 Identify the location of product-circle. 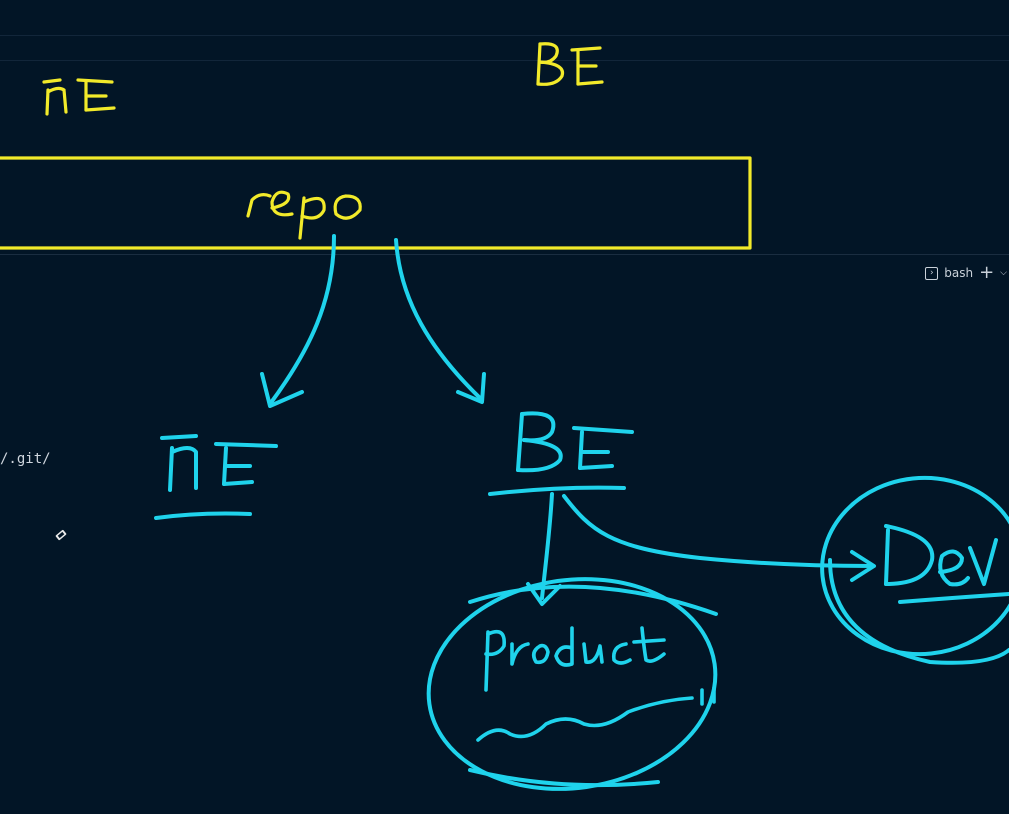
(572, 684).